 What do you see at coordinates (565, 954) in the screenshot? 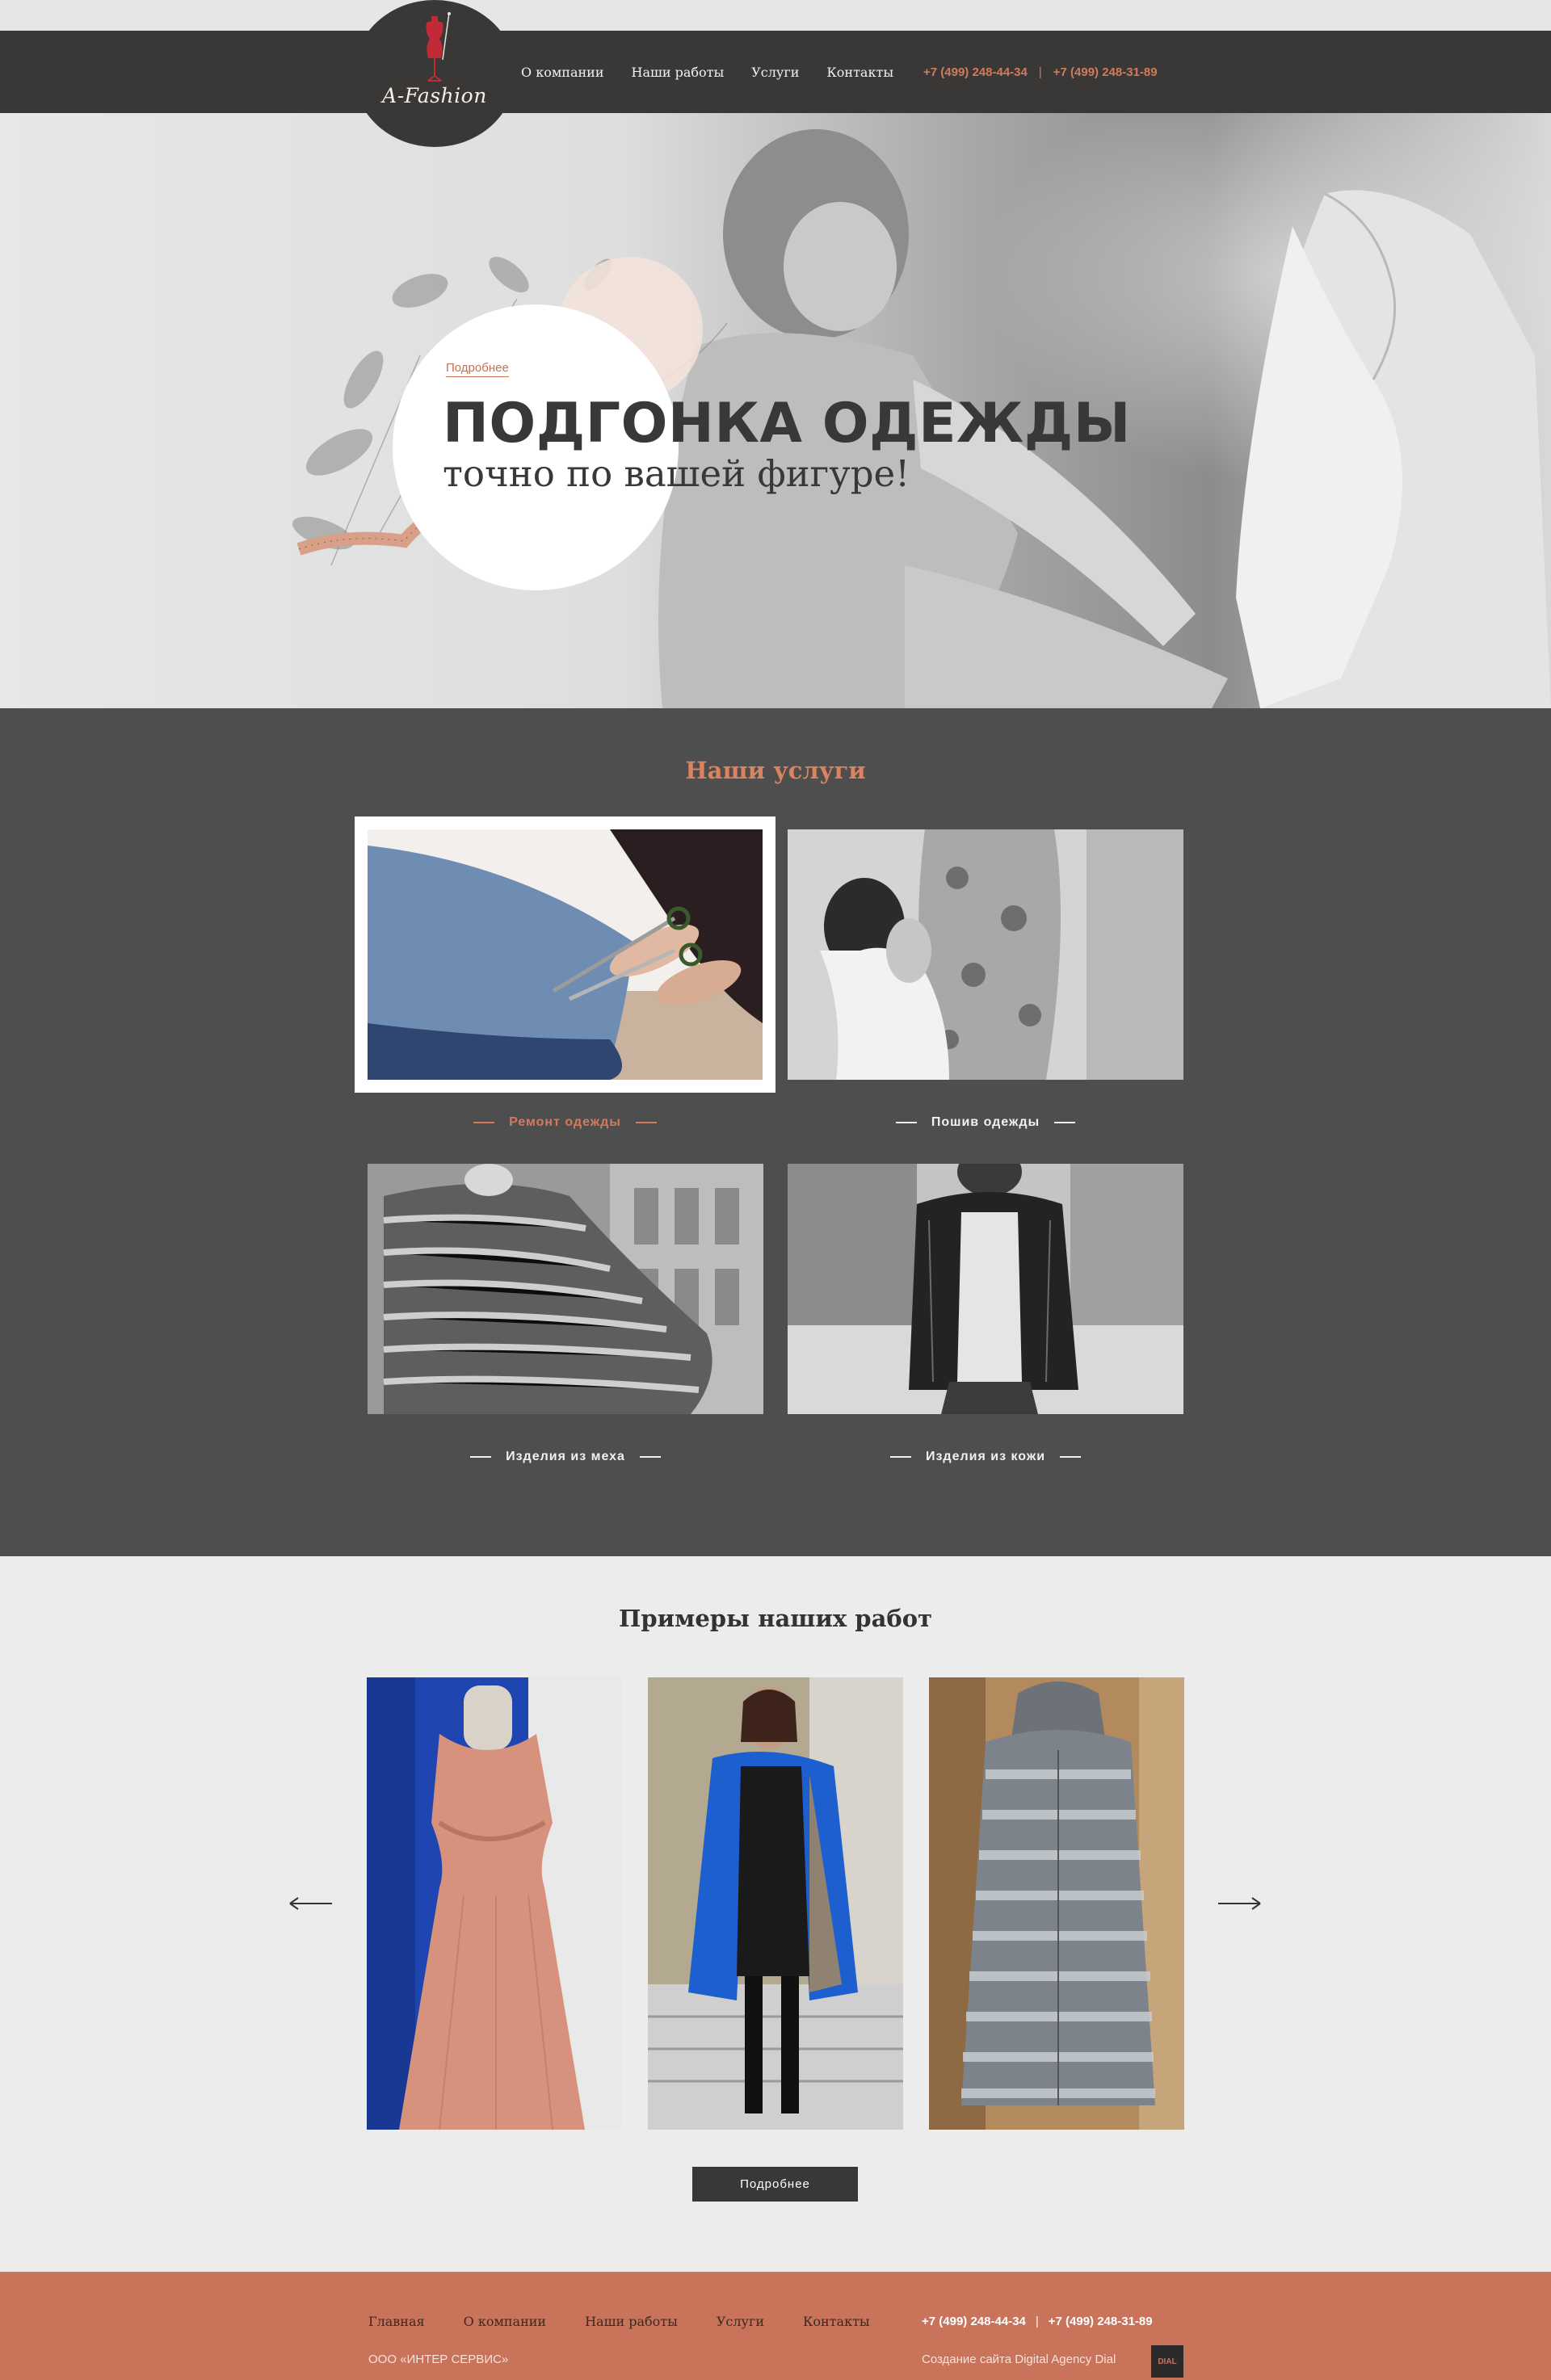
I see `service-image-repair` at bounding box center [565, 954].